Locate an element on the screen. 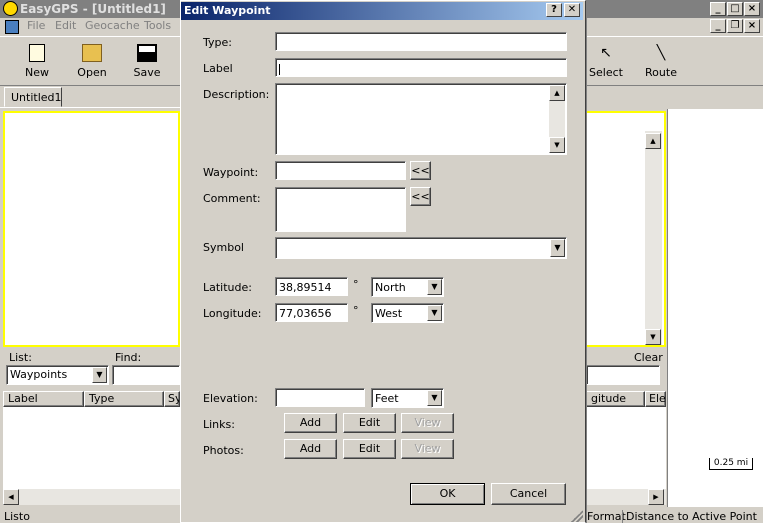 The width and height of the screenshot is (763, 523). text-cursor is located at coordinates (279, 69).